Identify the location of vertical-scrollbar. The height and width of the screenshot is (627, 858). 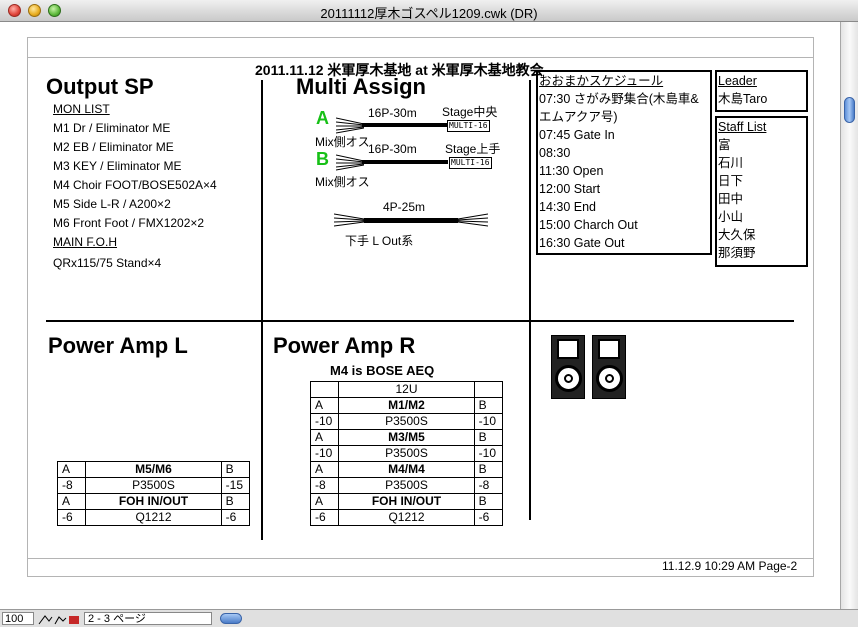
(849, 315).